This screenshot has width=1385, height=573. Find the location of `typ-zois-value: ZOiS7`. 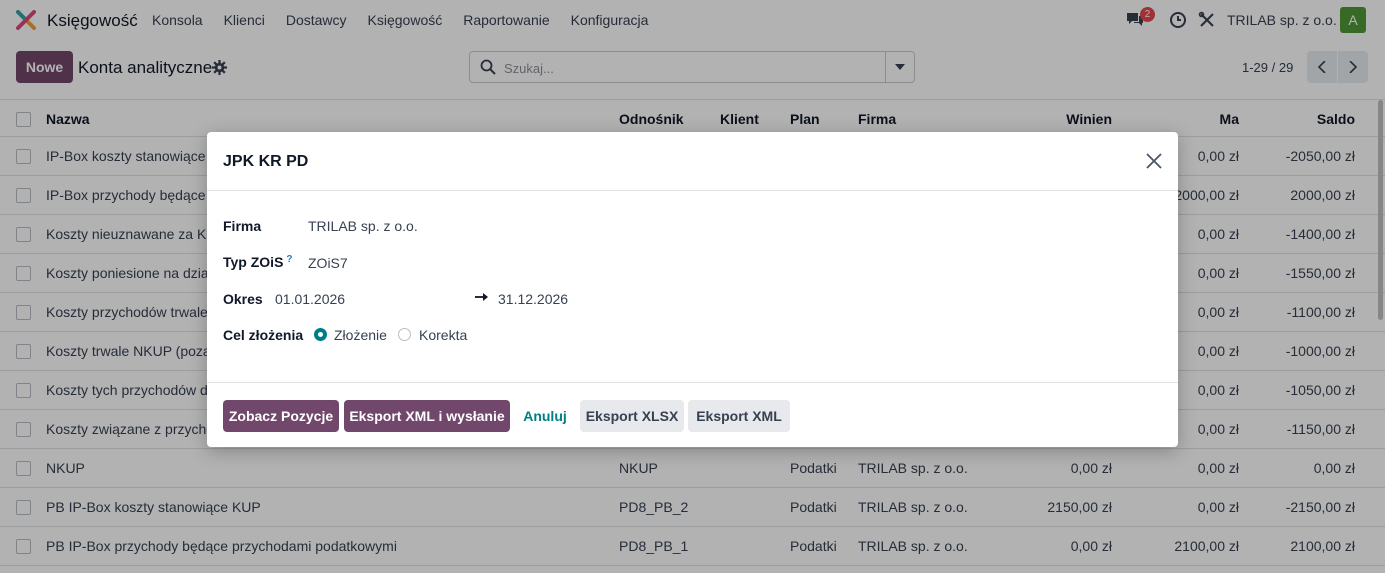

typ-zois-value: ZOiS7 is located at coordinates (328, 263).